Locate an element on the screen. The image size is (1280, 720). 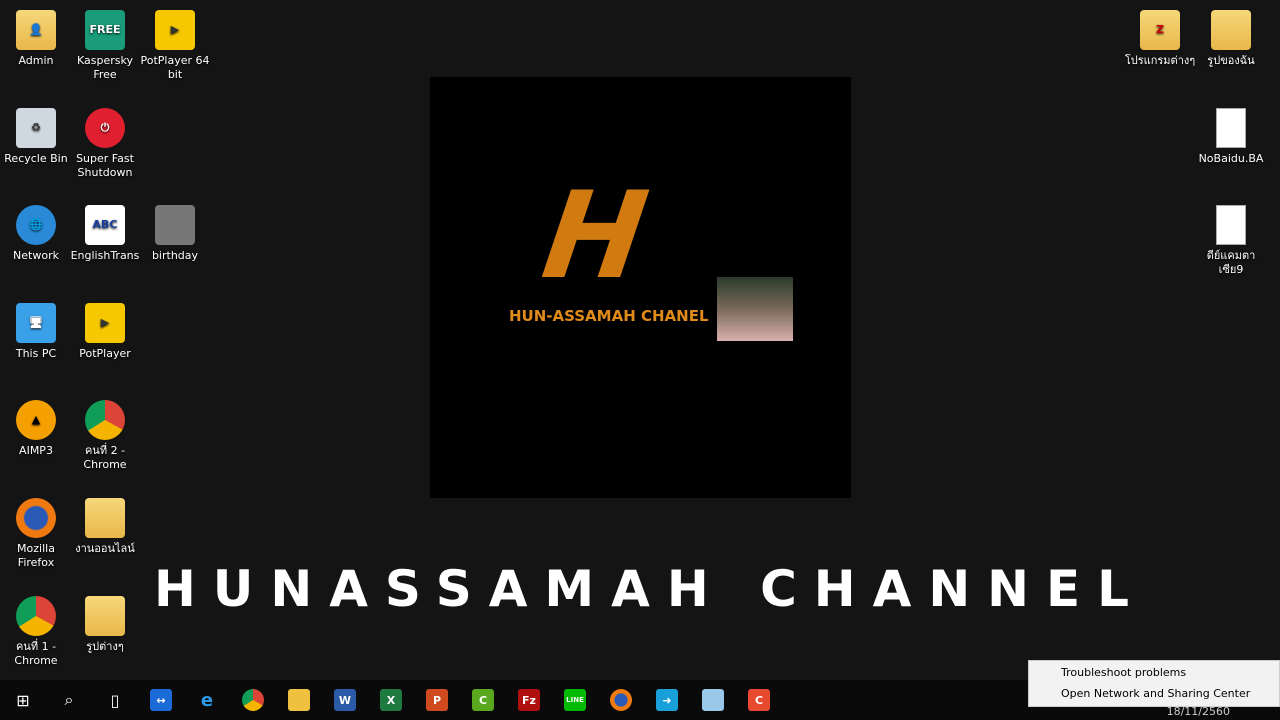
icon-label: โปรแกรมต่างๆ is located at coordinates (1160, 60).